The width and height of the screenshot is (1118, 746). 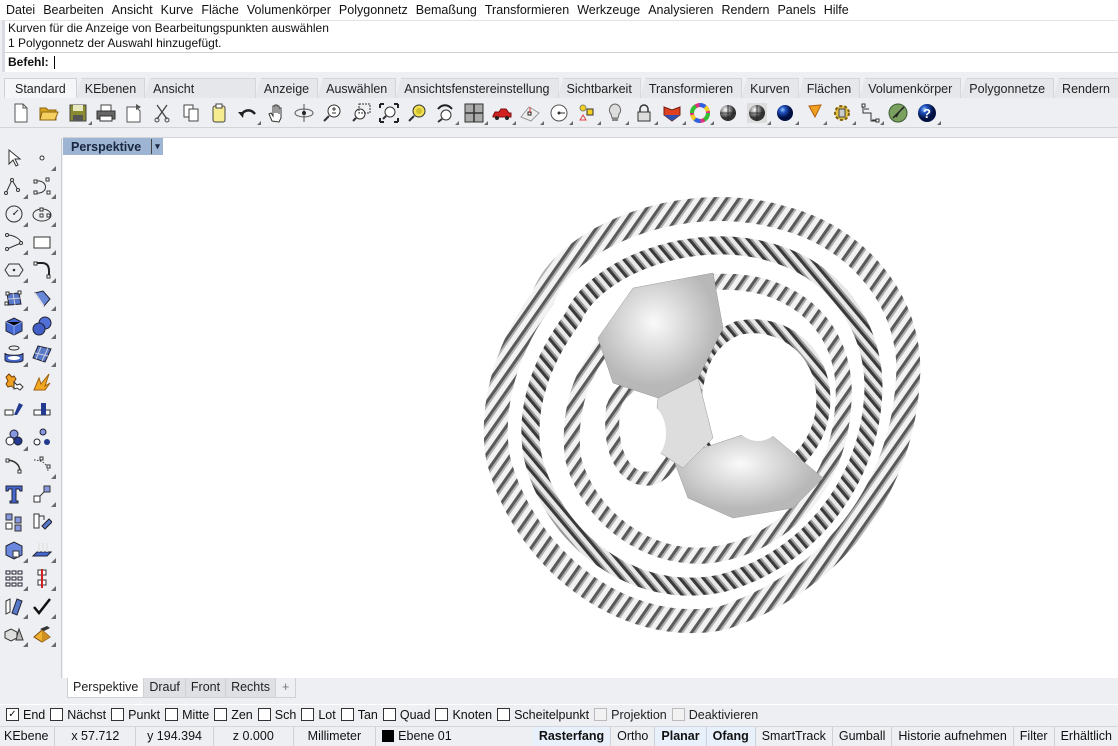 What do you see at coordinates (40, 88) in the screenshot?
I see `tab-standard: Standard` at bounding box center [40, 88].